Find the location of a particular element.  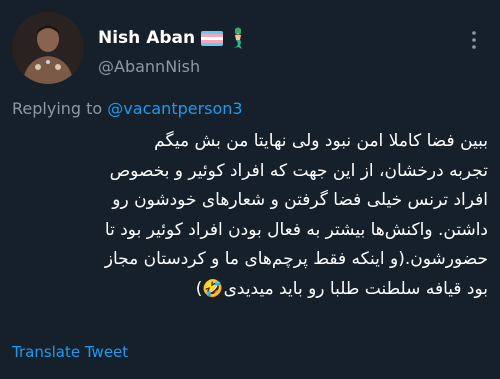

avatar is located at coordinates (48, 48).